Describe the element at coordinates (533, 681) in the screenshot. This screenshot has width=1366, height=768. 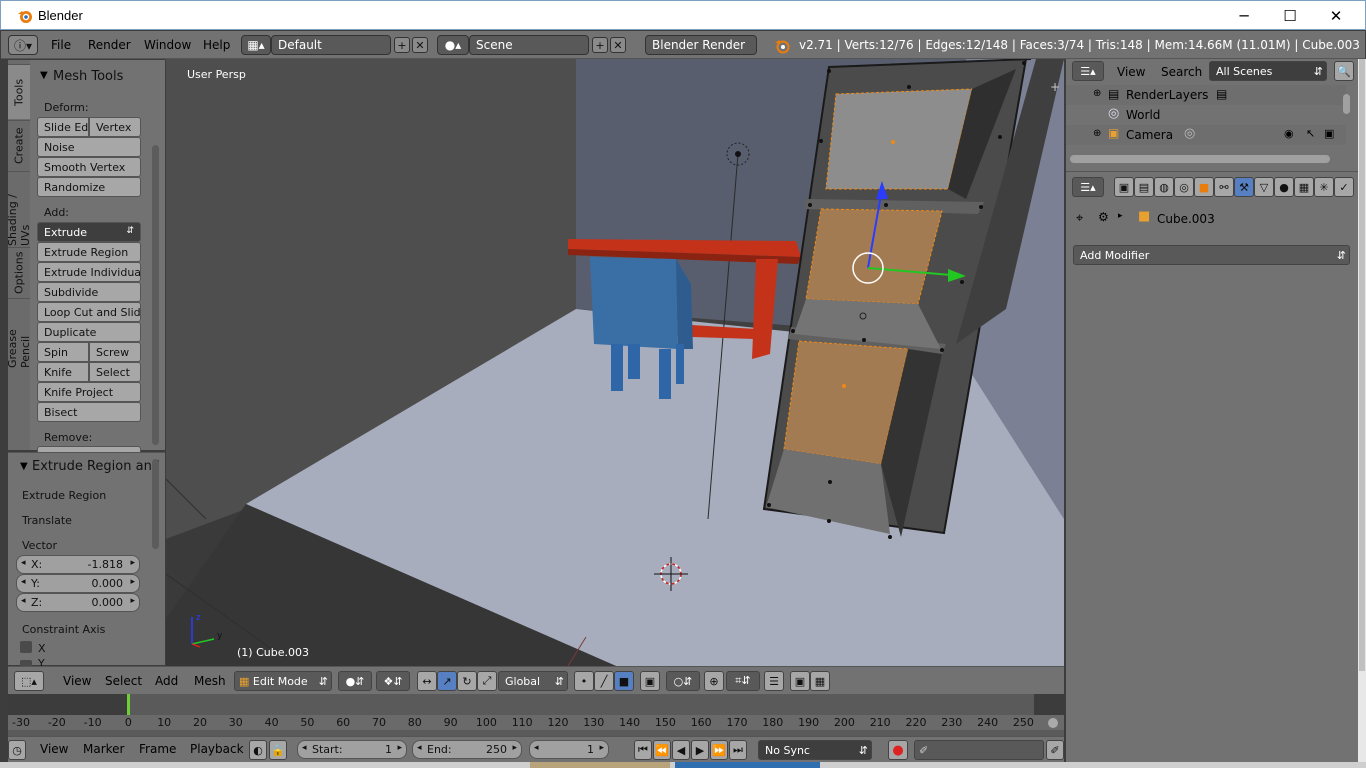
I see `transform-orientation-select: Global ⇵` at that location.